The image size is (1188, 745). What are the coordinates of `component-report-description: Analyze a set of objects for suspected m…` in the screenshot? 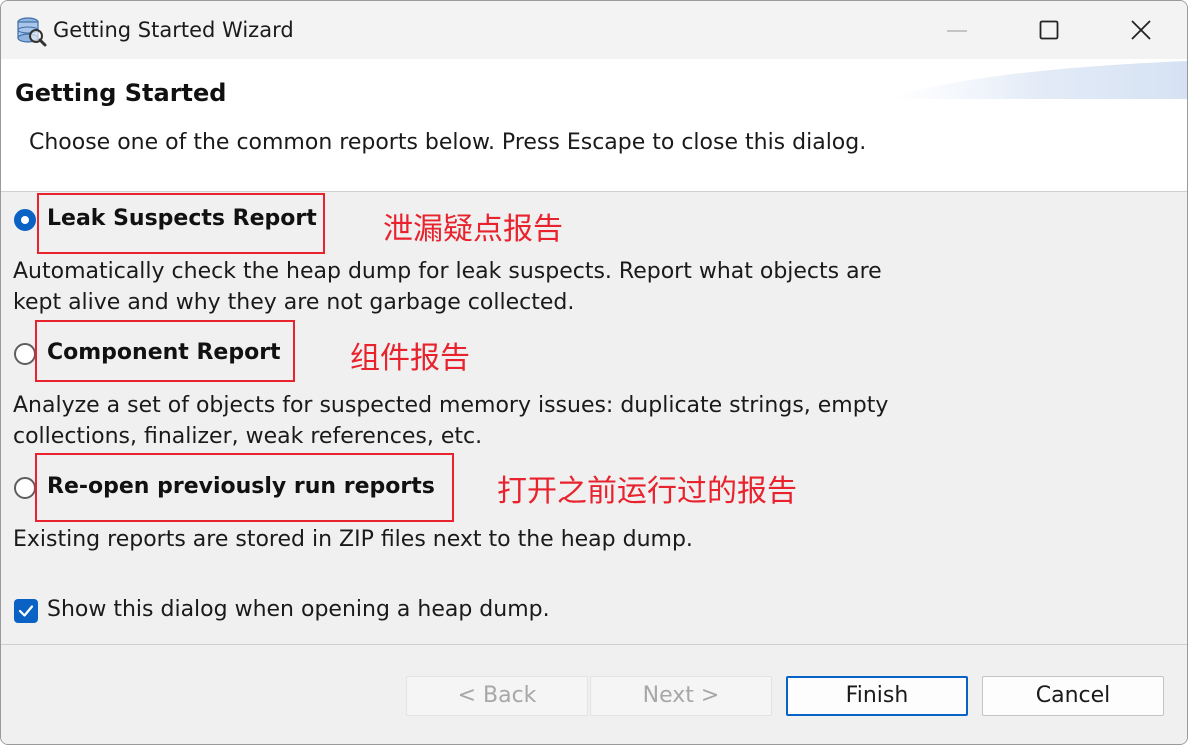 It's located at (450, 421).